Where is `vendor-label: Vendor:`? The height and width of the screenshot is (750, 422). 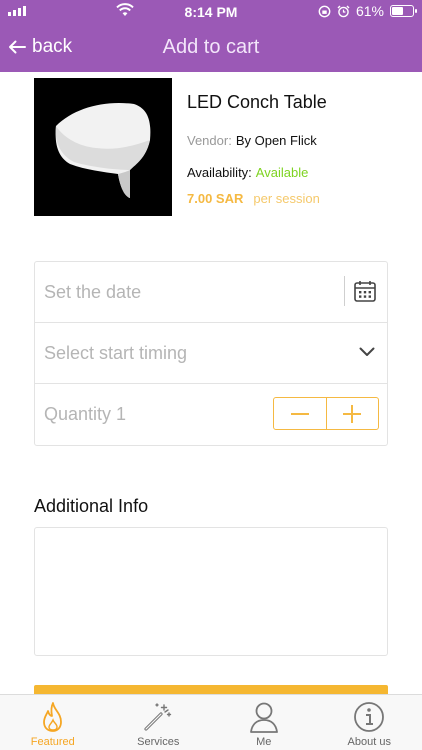
vendor-label: Vendor: is located at coordinates (209, 140).